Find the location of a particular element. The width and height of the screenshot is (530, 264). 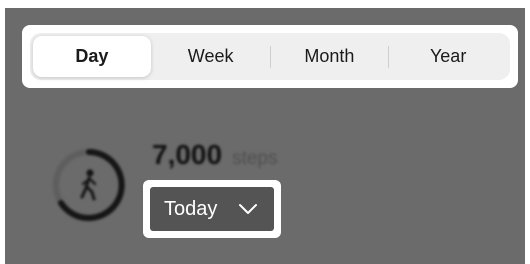

date-dropdown: Today is located at coordinates (212, 209).